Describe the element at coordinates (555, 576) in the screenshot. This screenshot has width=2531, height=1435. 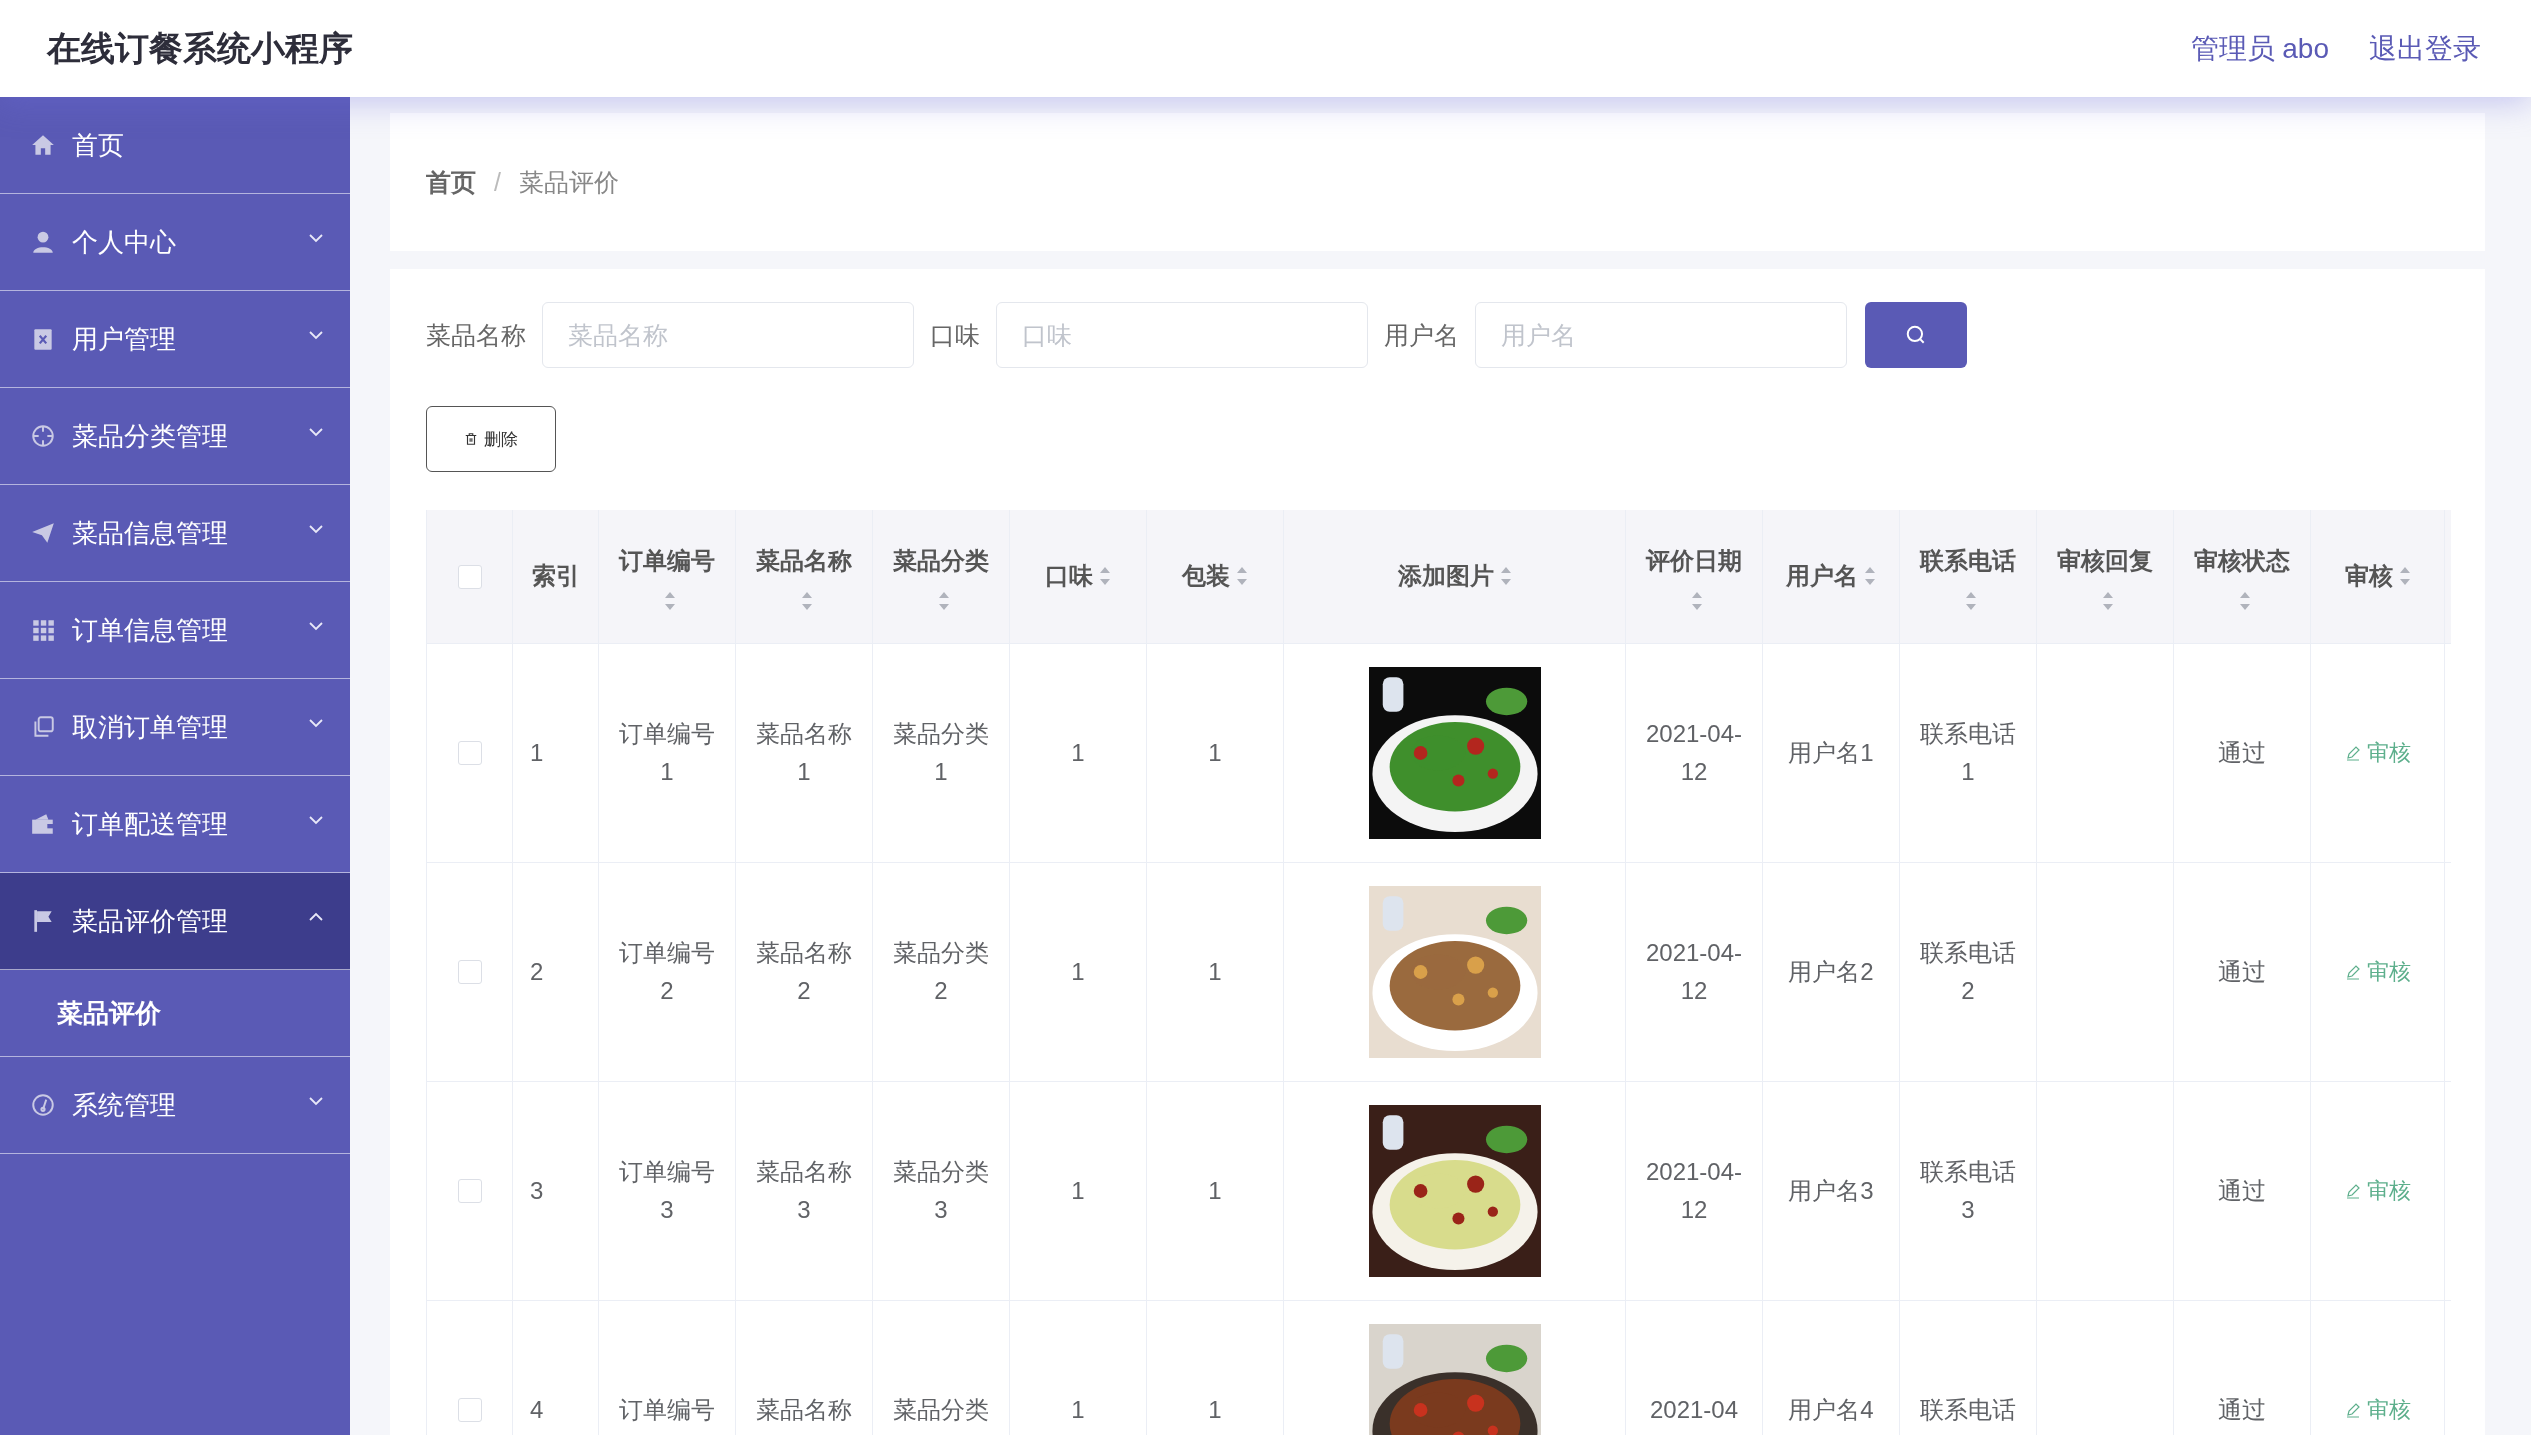
I see `column-header: 索引` at that location.